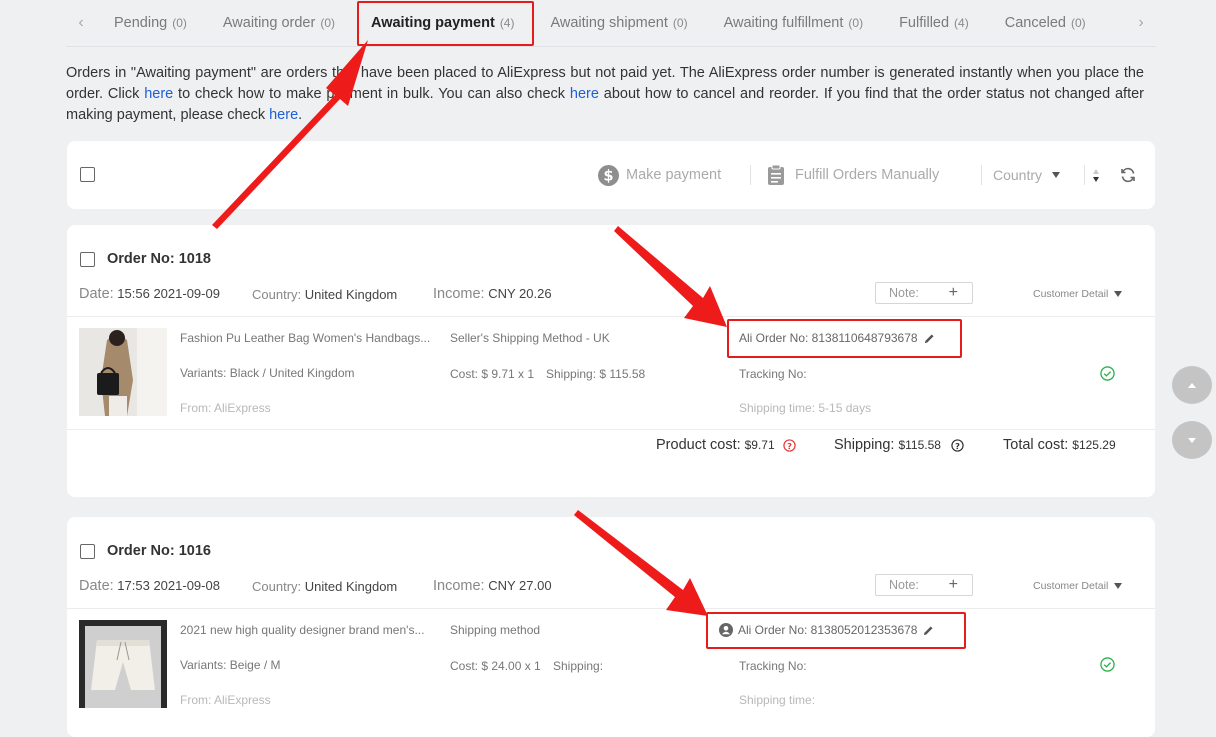 This screenshot has width=1216, height=737. What do you see at coordinates (1094, 445) in the screenshot?
I see `total-cost-value: $125.29` at bounding box center [1094, 445].